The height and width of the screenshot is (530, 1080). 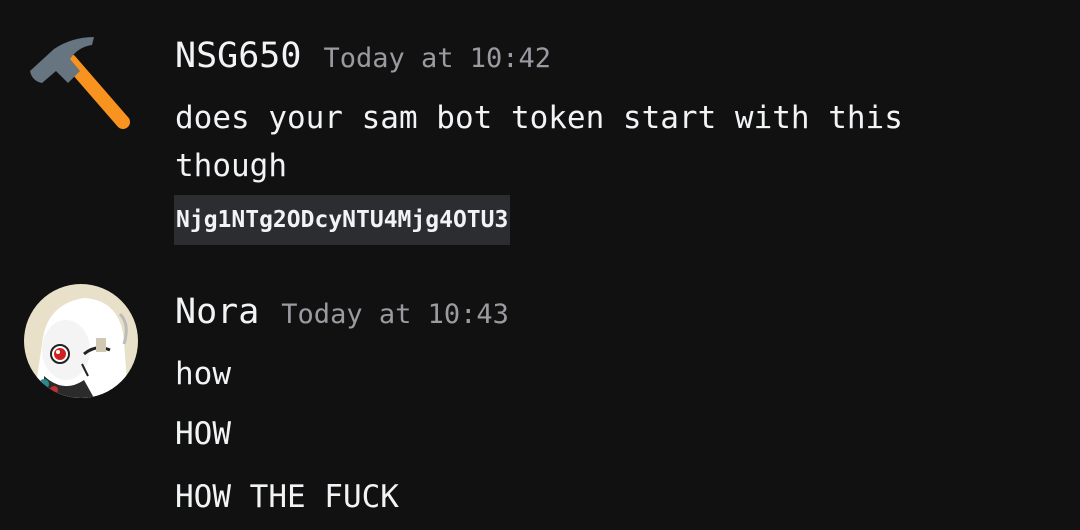 I want to click on timestamp: Today at 10:42, so click(x=437, y=58).